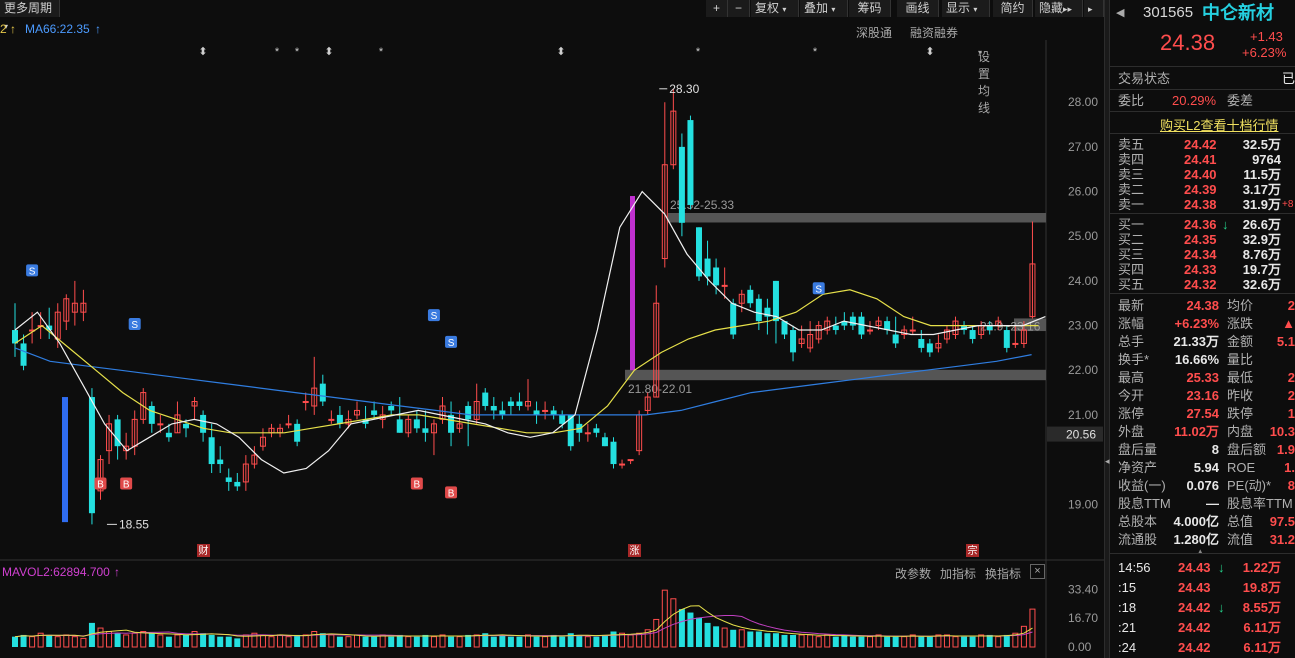  I want to click on hide-button: 隐藏▸▸, so click(1059, 8).